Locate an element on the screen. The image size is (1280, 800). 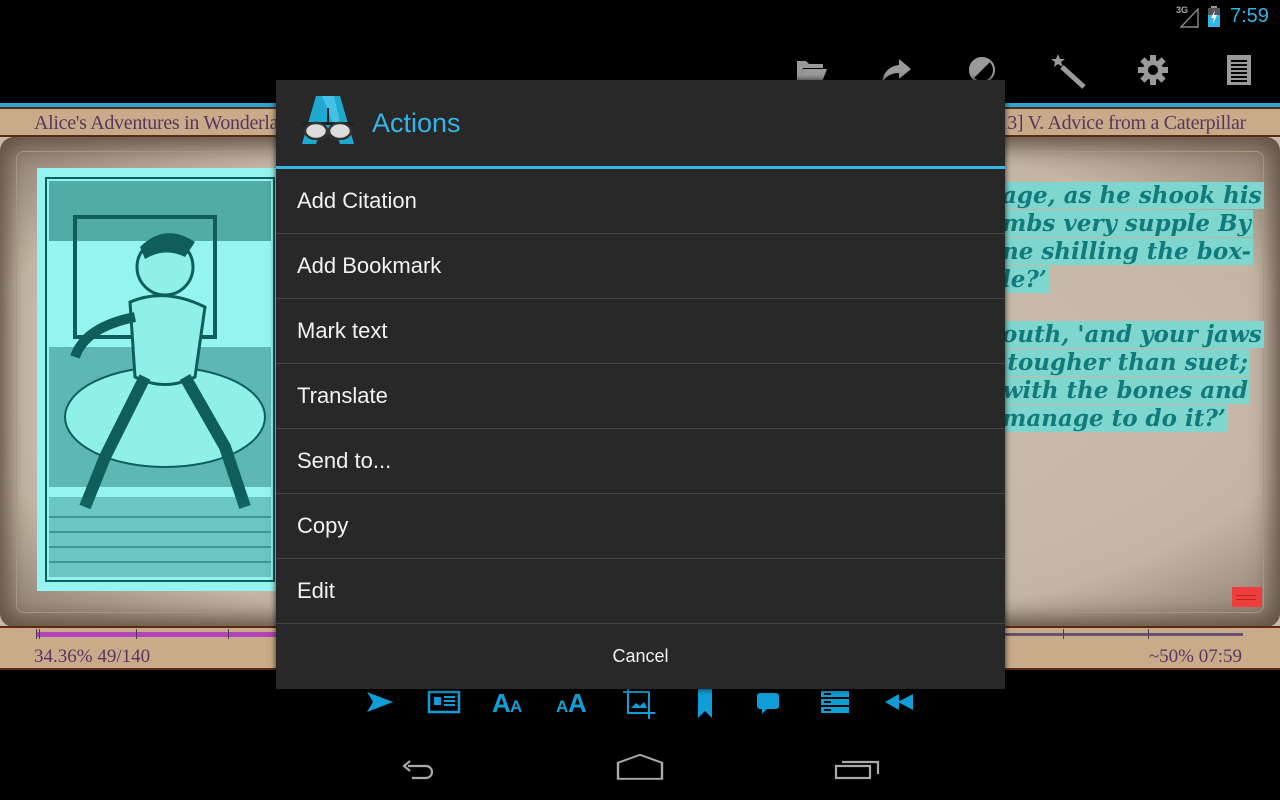
text-line: ne shilling the box- is located at coordinates (1127, 251).